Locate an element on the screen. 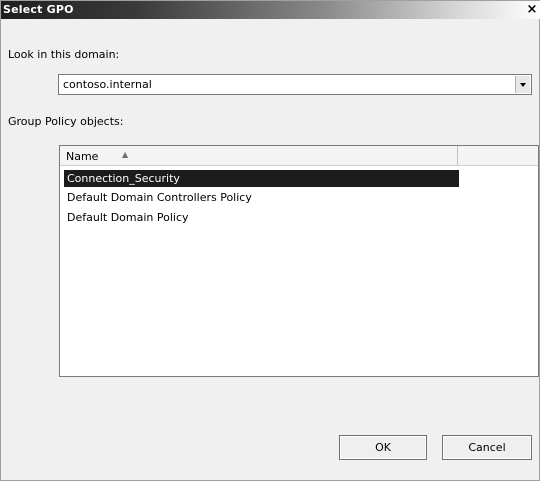 The width and height of the screenshot is (540, 481). gpo-list-label: Group Policy objects: is located at coordinates (66, 121).